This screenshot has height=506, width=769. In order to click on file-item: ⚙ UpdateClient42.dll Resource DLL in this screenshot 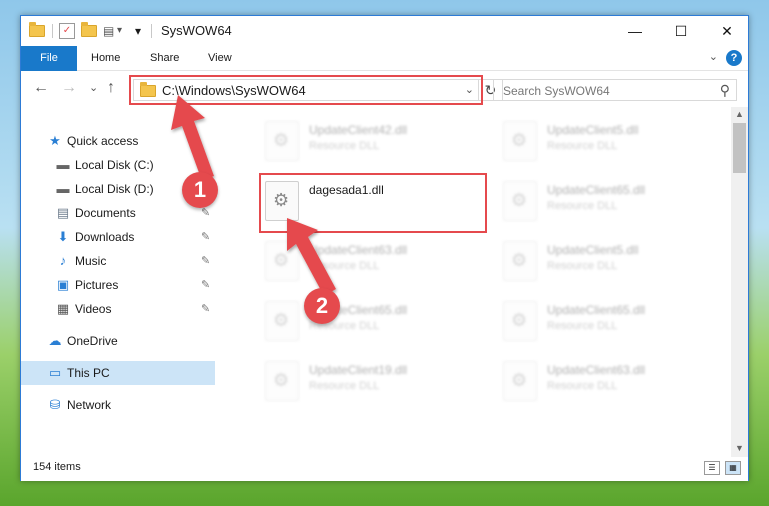, I will do `click(369, 142)`.